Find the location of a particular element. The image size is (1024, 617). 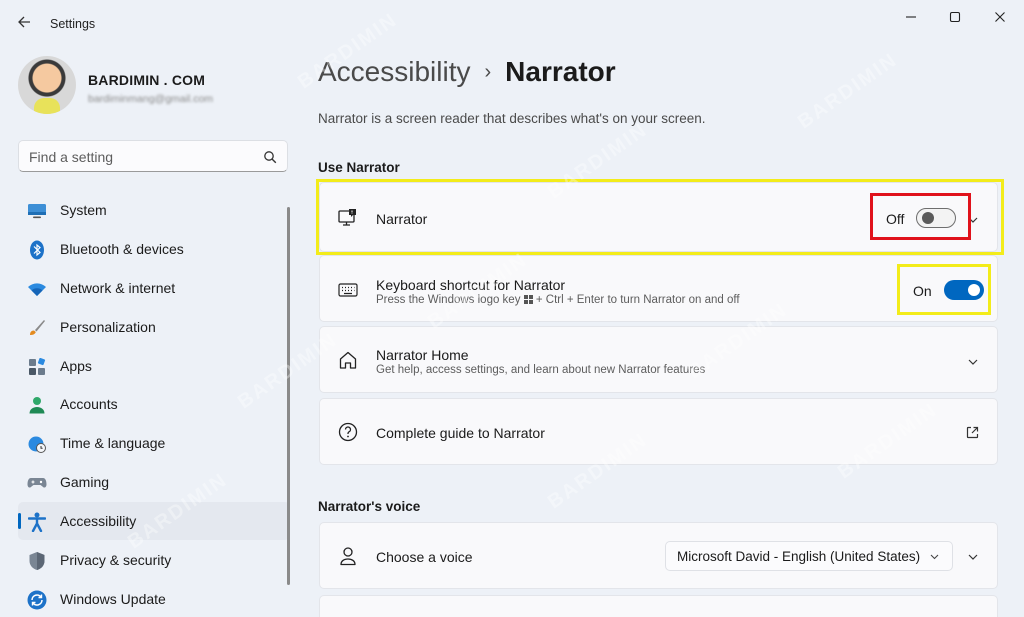

update-icon is located at coordinates (37, 600).